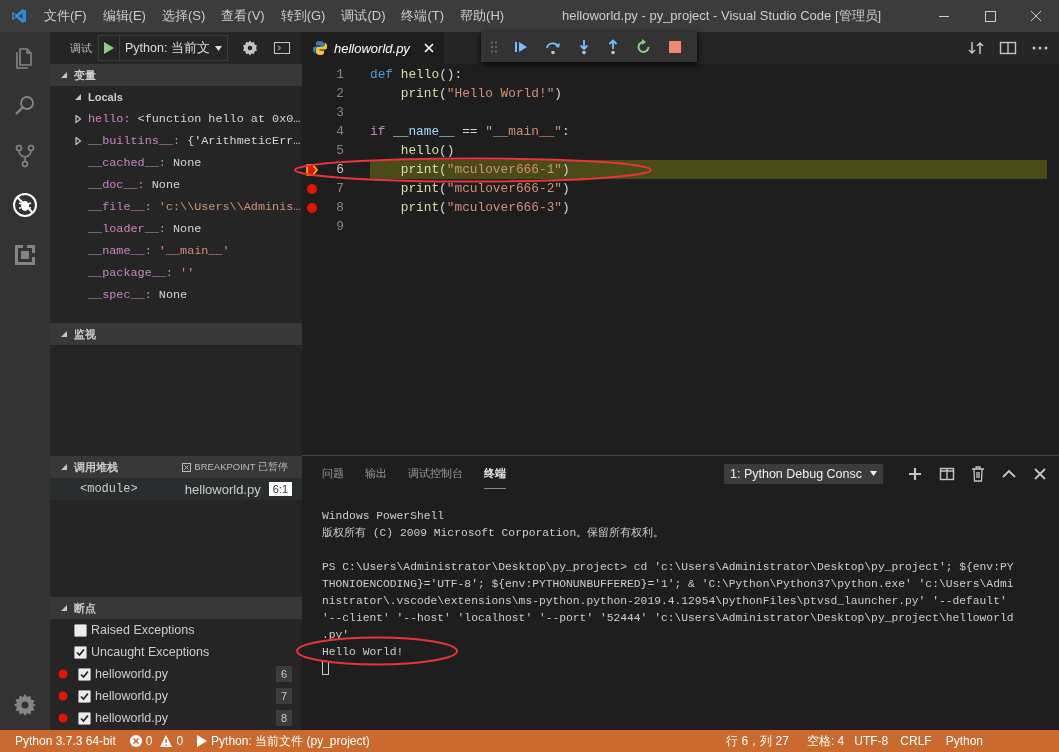 The image size is (1059, 752). Describe the element at coordinates (65, 741) in the screenshot. I see `interpreter-status: Python 3.7.3 64-bit` at that location.